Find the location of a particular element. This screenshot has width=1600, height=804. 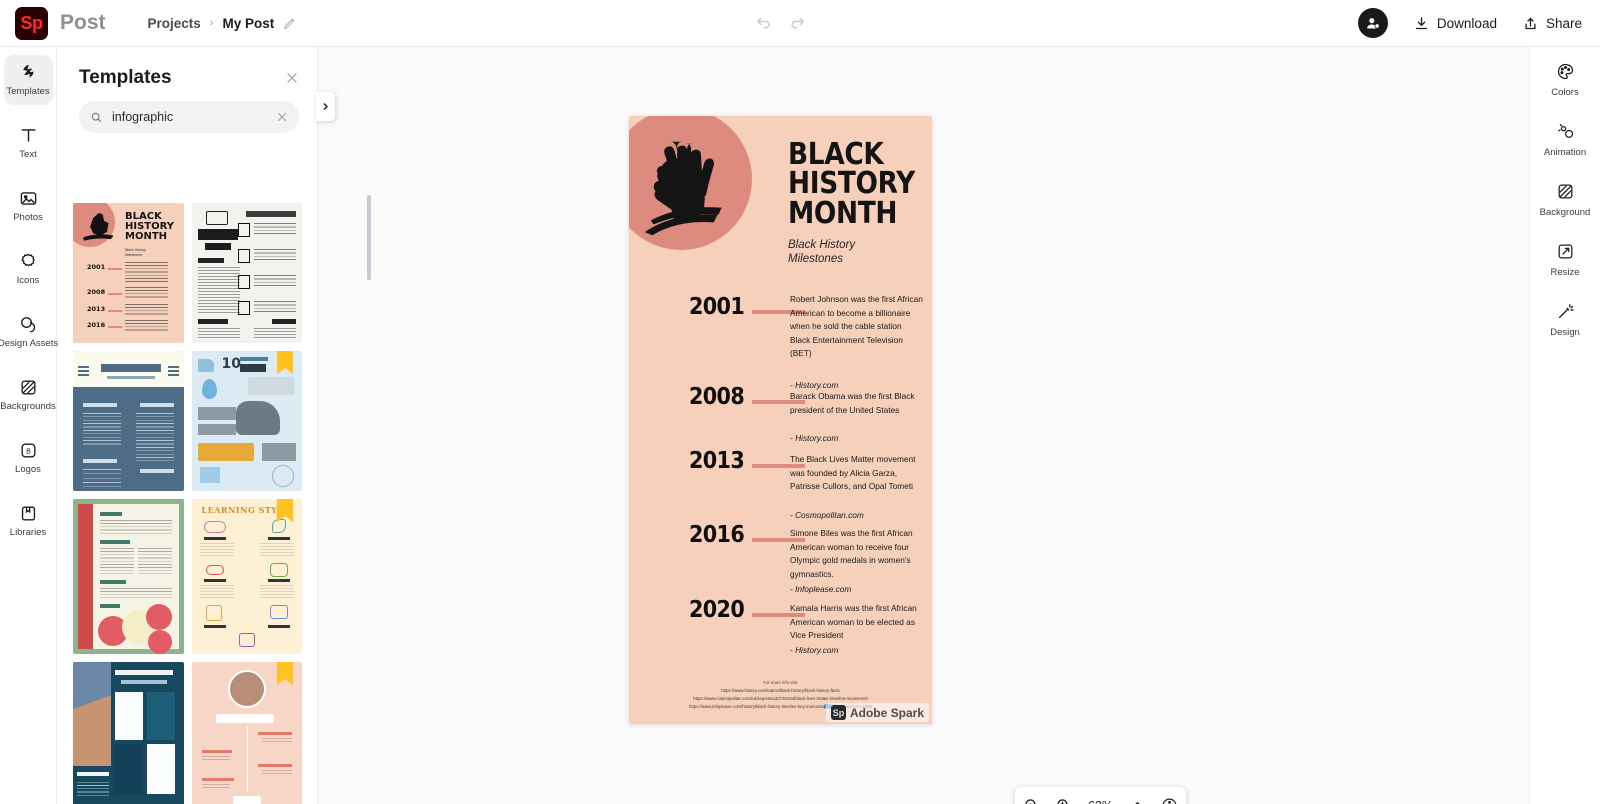

right-item-label: Design is located at coordinates (1565, 332).